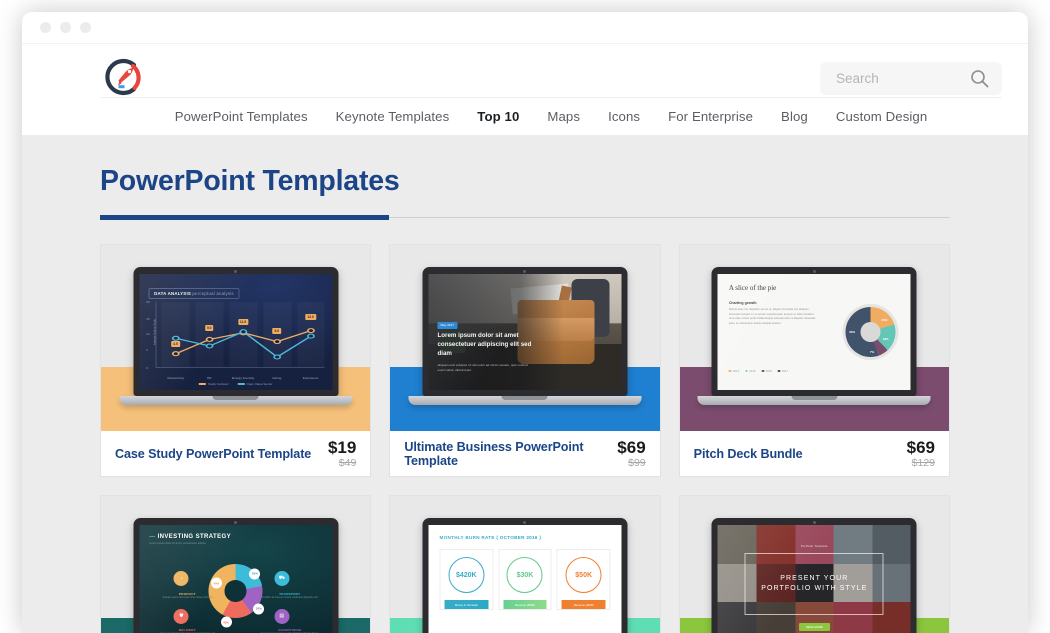 This screenshot has width=1050, height=633. What do you see at coordinates (583, 575) in the screenshot?
I see `metric-value: $50K` at bounding box center [583, 575].